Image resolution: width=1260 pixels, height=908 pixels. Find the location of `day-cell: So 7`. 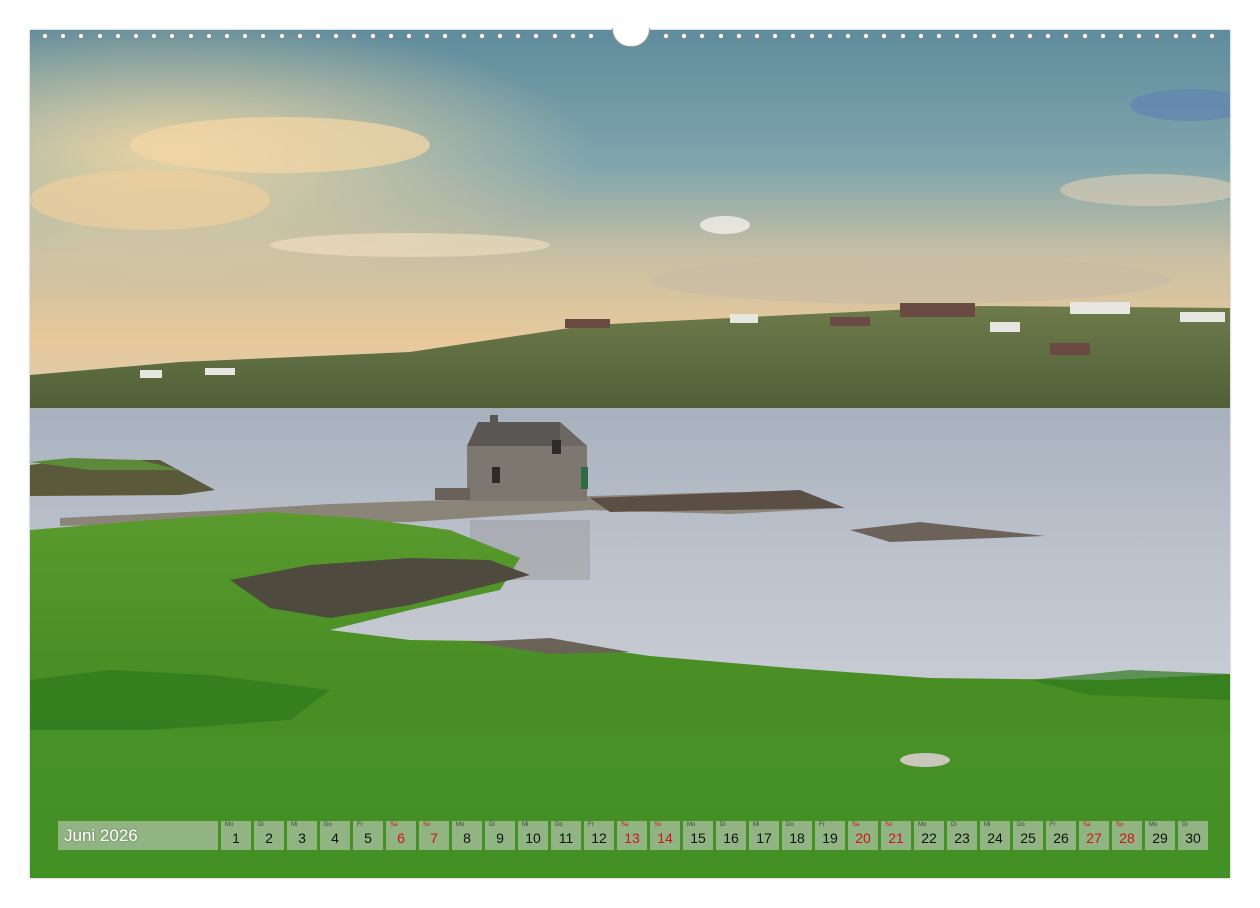

day-cell: So 7 is located at coordinates (434, 835).